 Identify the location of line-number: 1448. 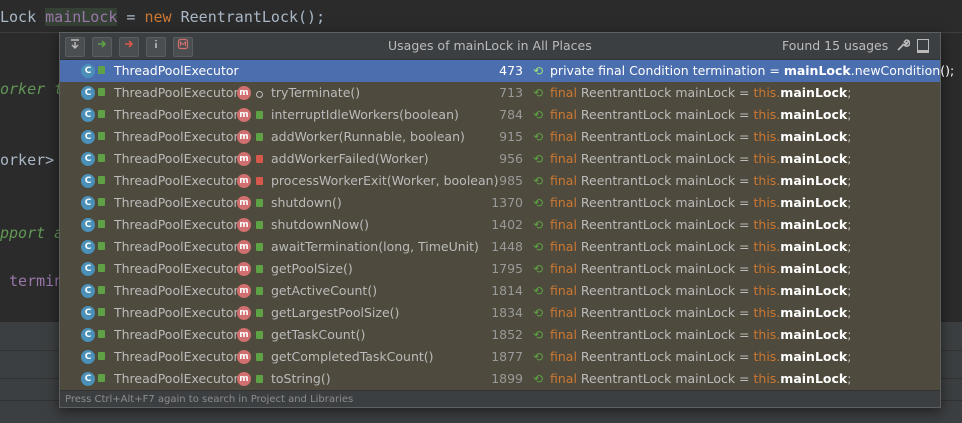
(507, 246).